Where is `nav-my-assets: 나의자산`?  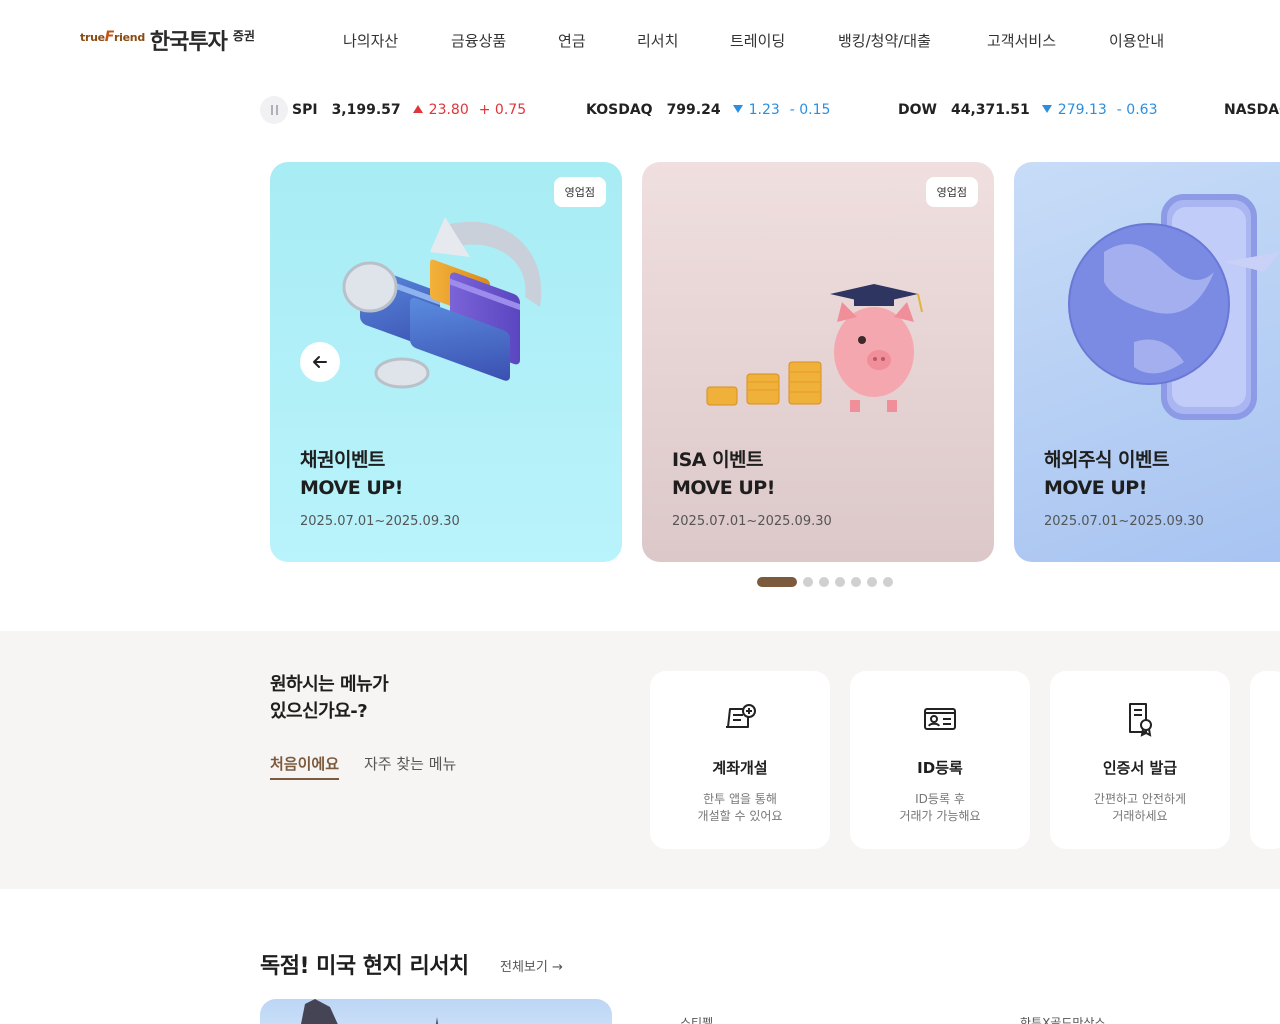 nav-my-assets: 나의자산 is located at coordinates (370, 40).